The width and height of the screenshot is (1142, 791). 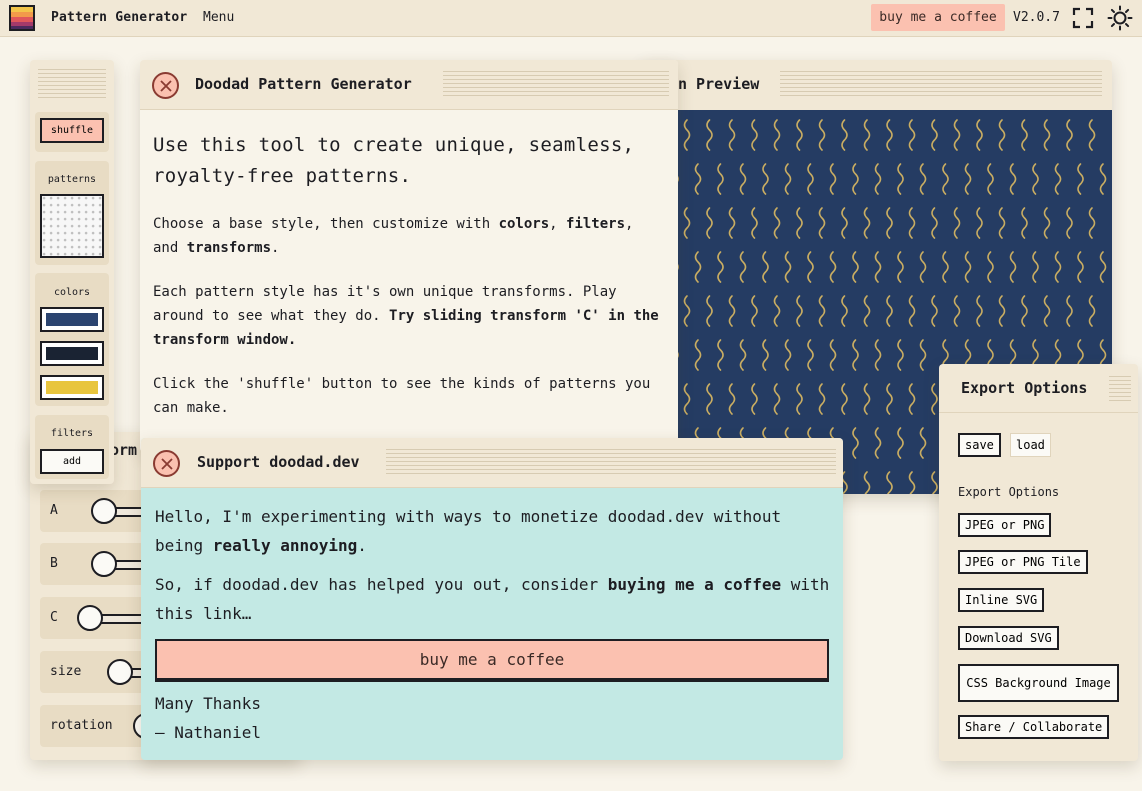 I want to click on slider-knob-size, so click(x=120, y=672).